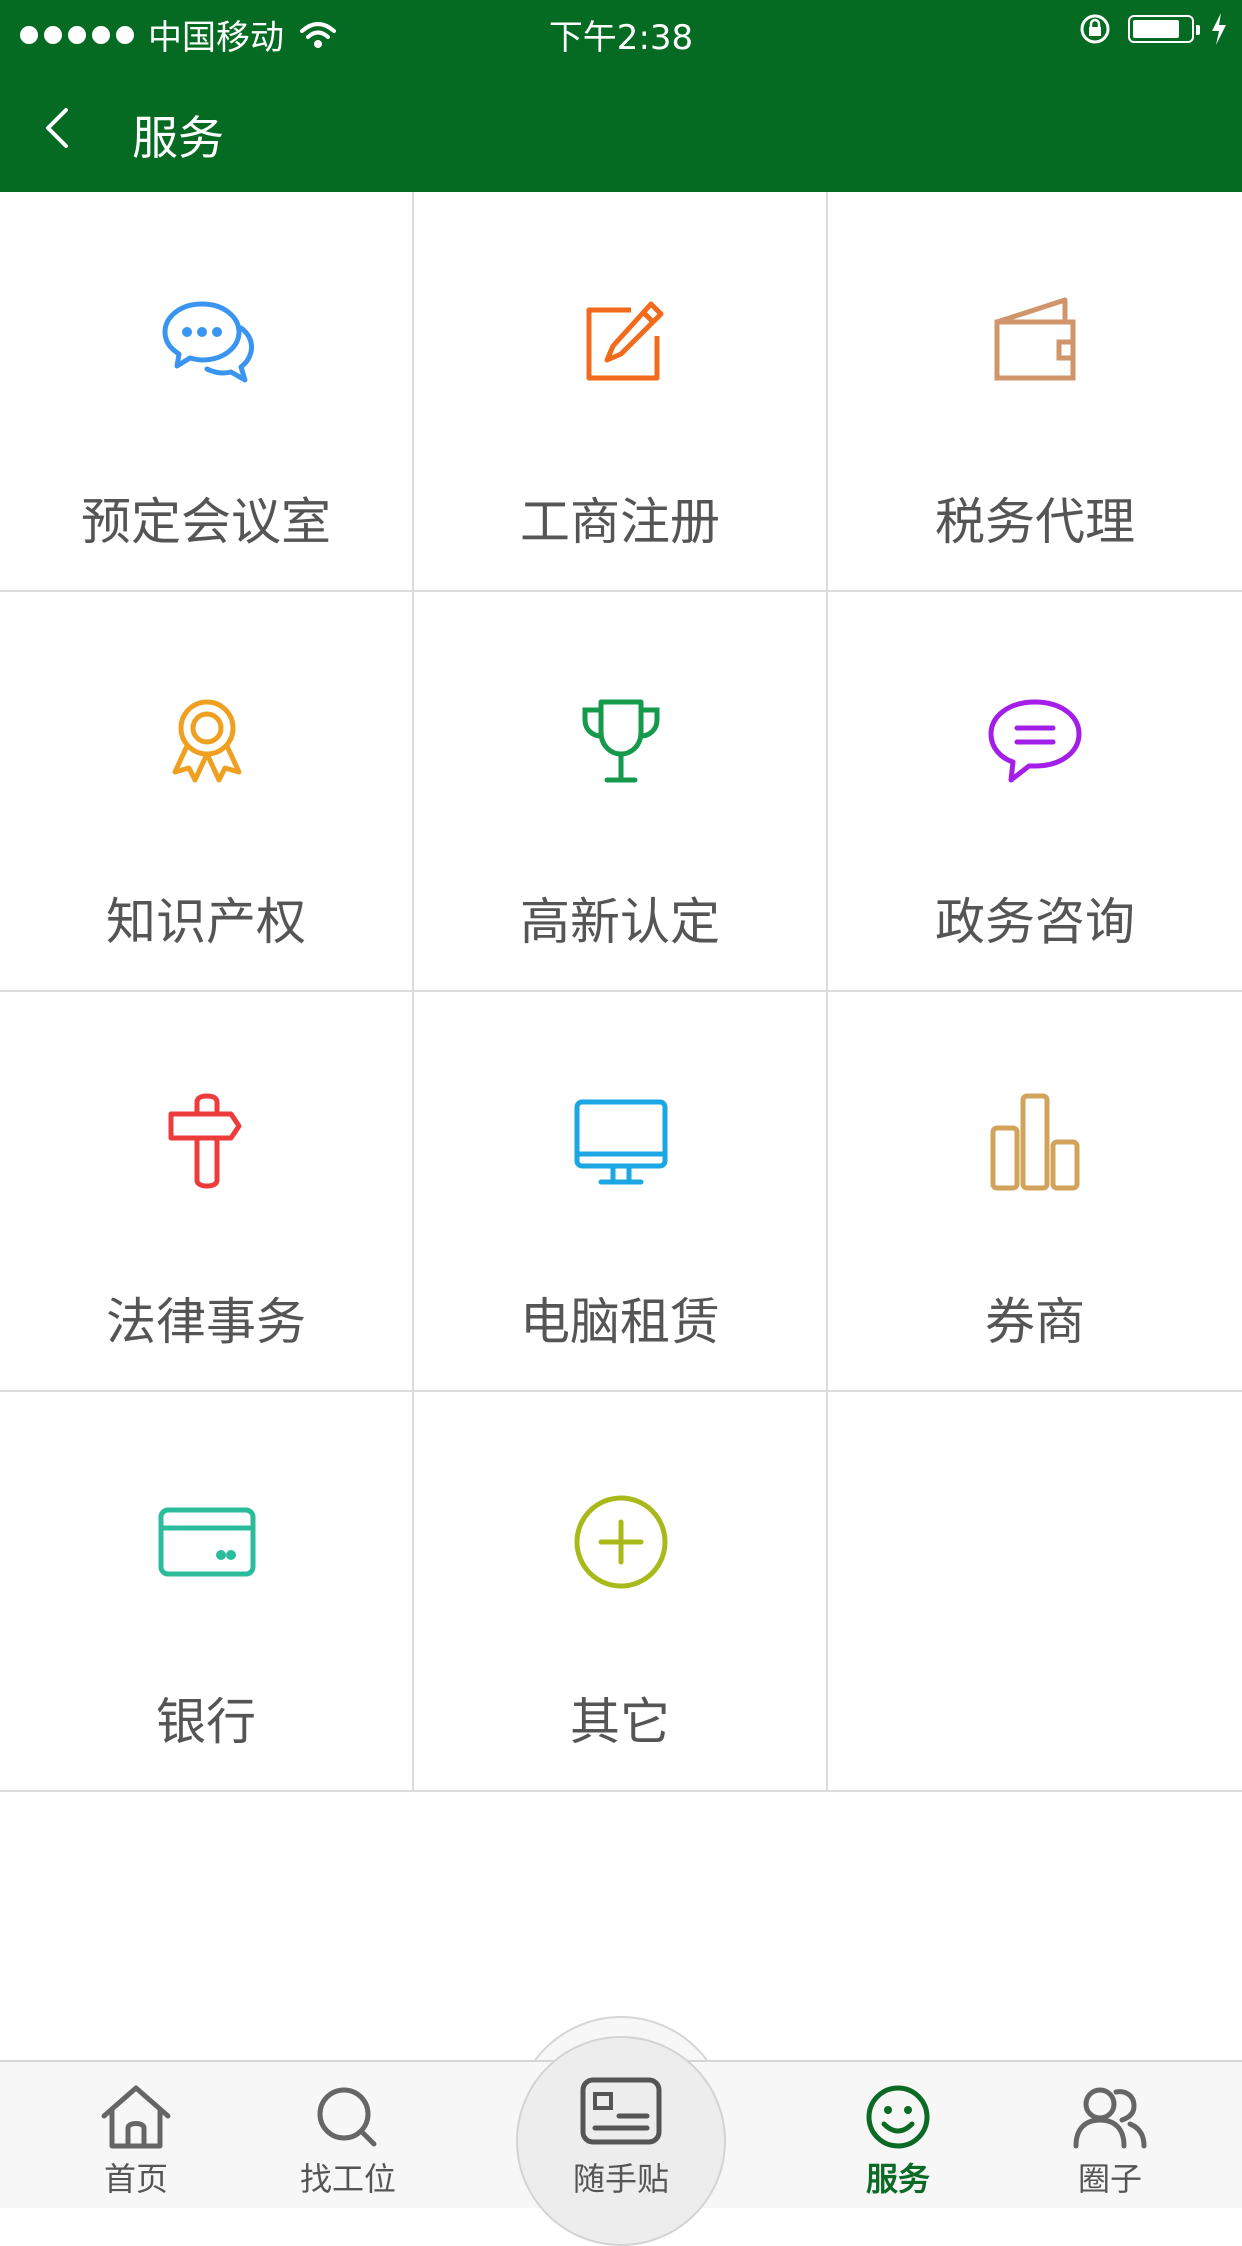  Describe the element at coordinates (1035, 791) in the screenshot. I see `service-government-consulting: 政务咨询` at that location.